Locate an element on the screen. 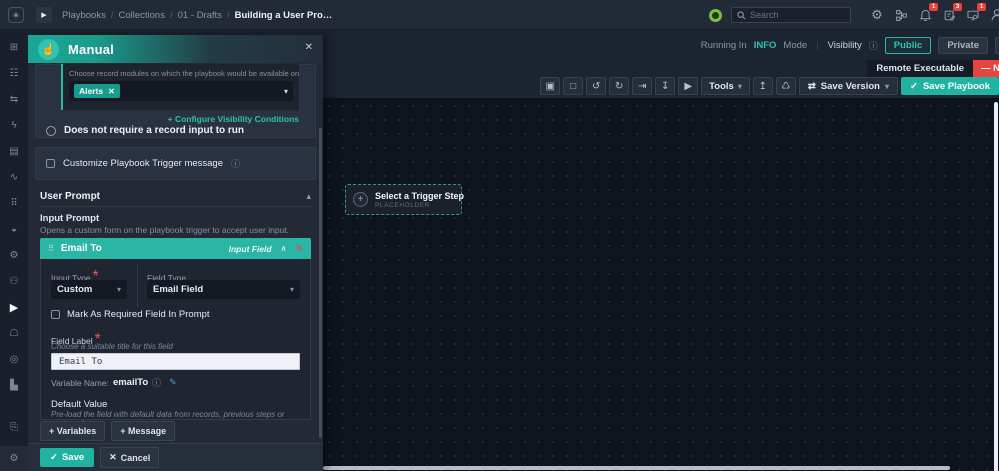 The width and height of the screenshot is (999, 471). collapse-field-button: ∧ is located at coordinates (284, 248).